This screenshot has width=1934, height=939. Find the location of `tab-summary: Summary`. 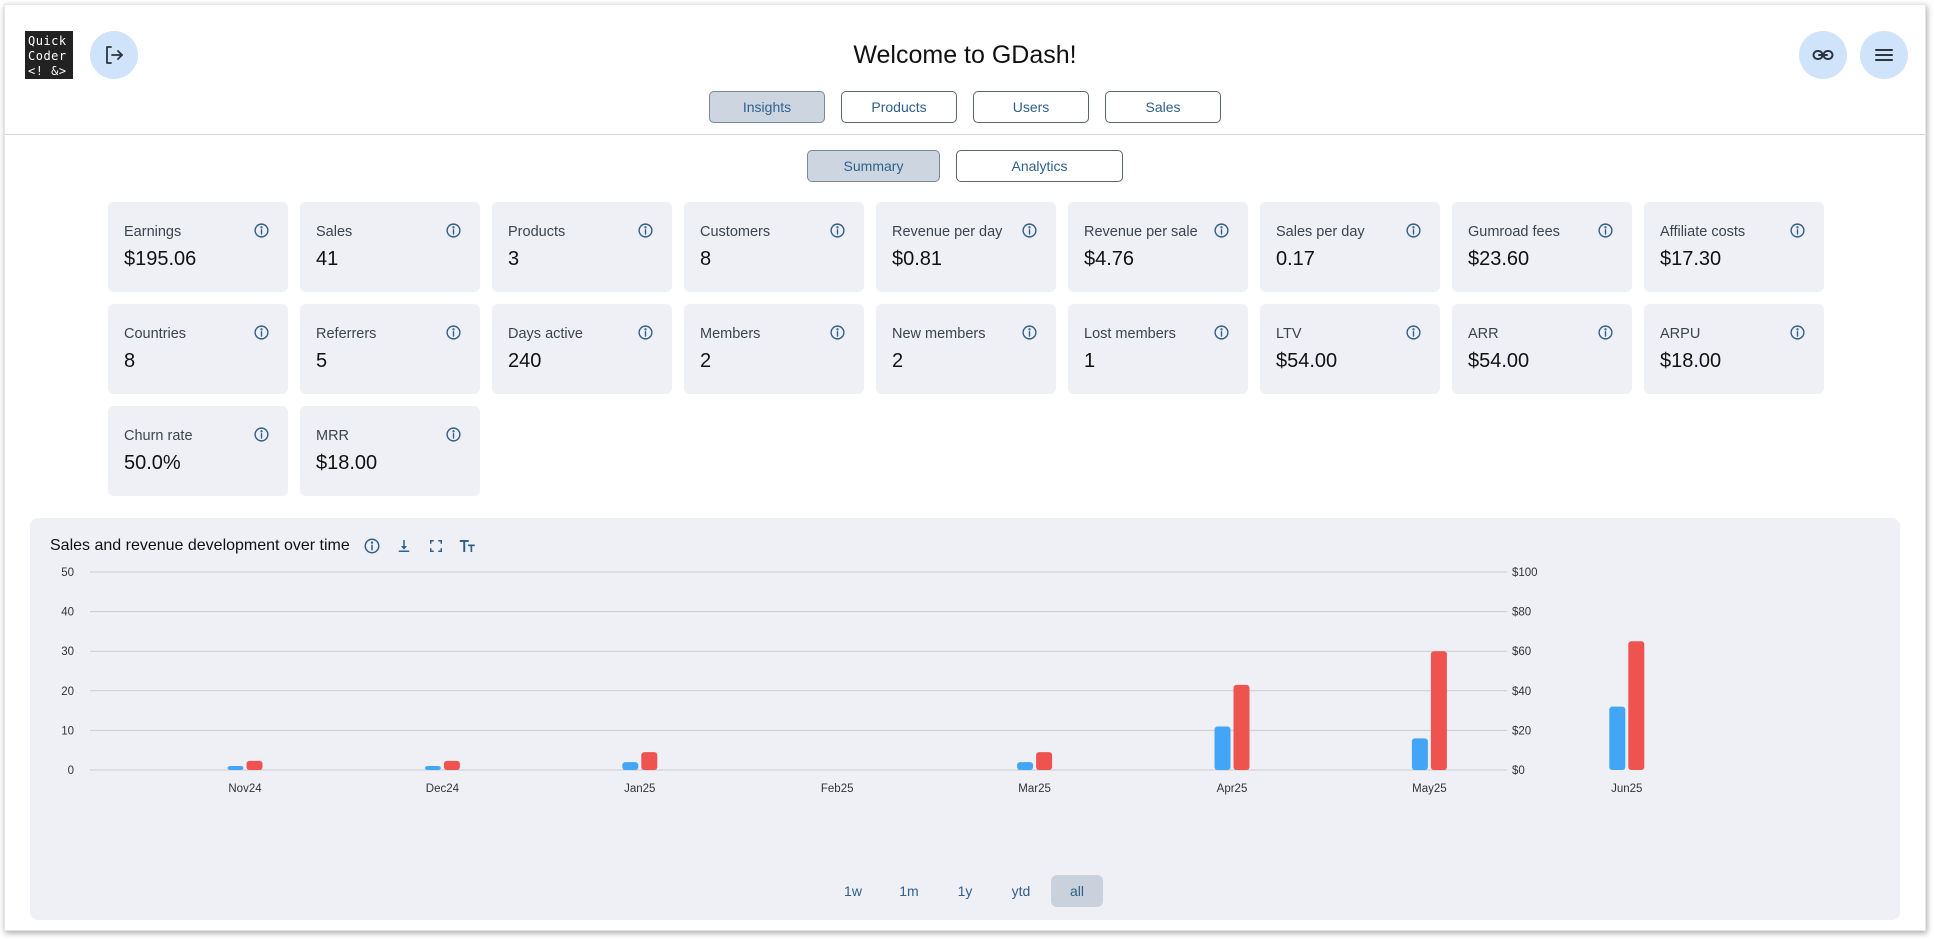

tab-summary: Summary is located at coordinates (873, 166).